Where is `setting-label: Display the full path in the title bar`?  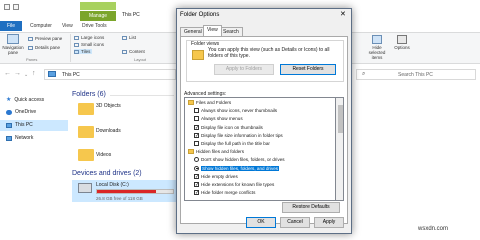 setting-label: Display the full path in the title bar is located at coordinates (235, 143).